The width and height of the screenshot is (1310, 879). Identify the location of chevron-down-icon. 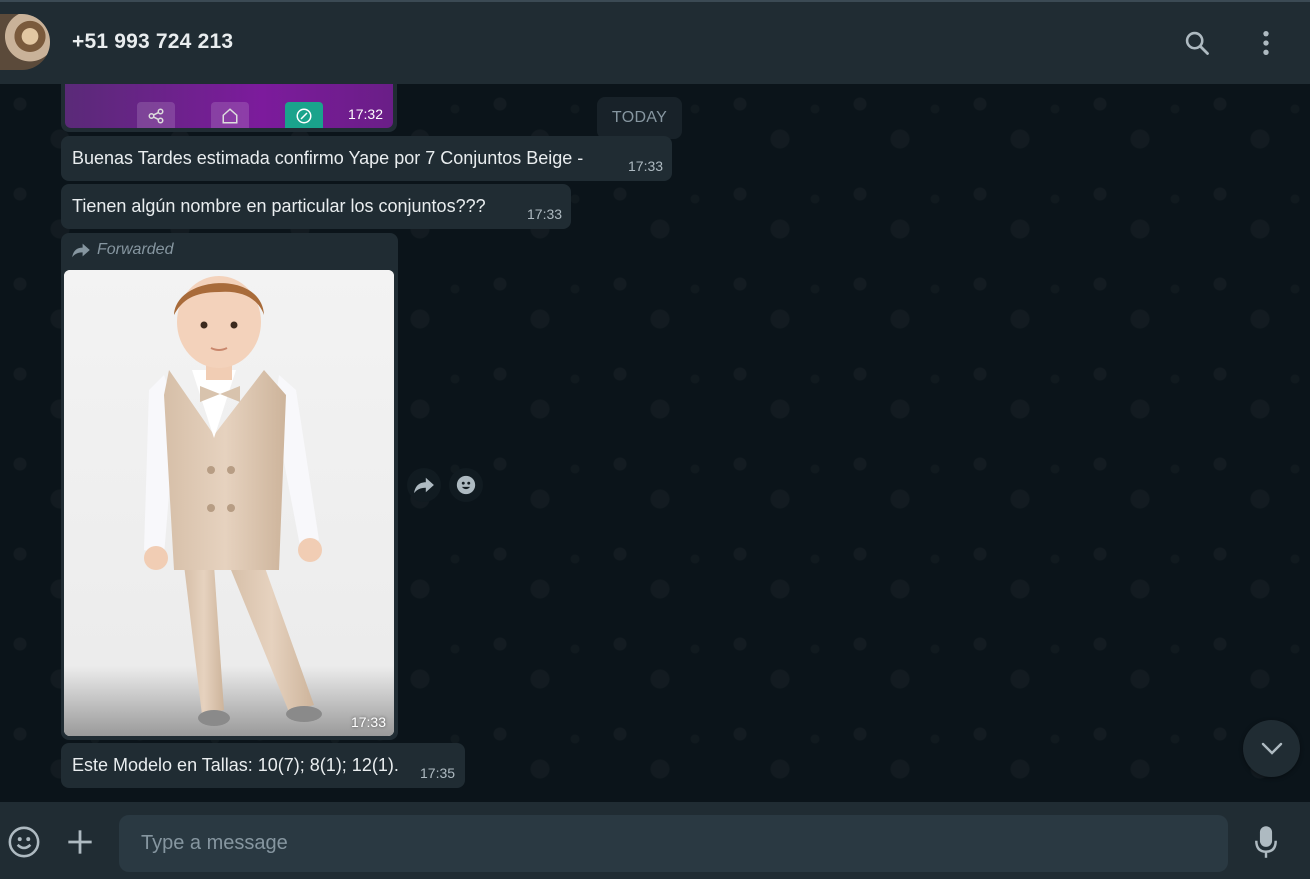
(1271, 748).